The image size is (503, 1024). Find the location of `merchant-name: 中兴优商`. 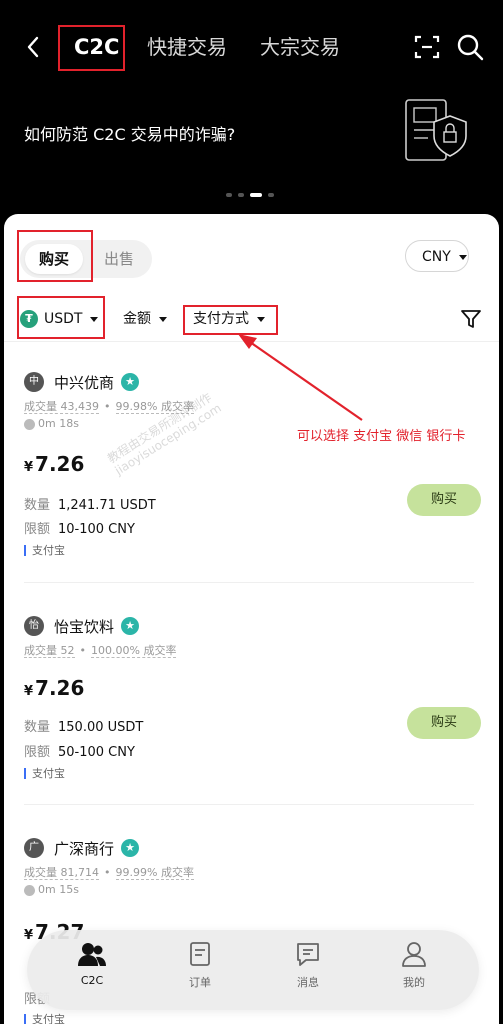

merchant-name: 中兴优商 is located at coordinates (84, 382).